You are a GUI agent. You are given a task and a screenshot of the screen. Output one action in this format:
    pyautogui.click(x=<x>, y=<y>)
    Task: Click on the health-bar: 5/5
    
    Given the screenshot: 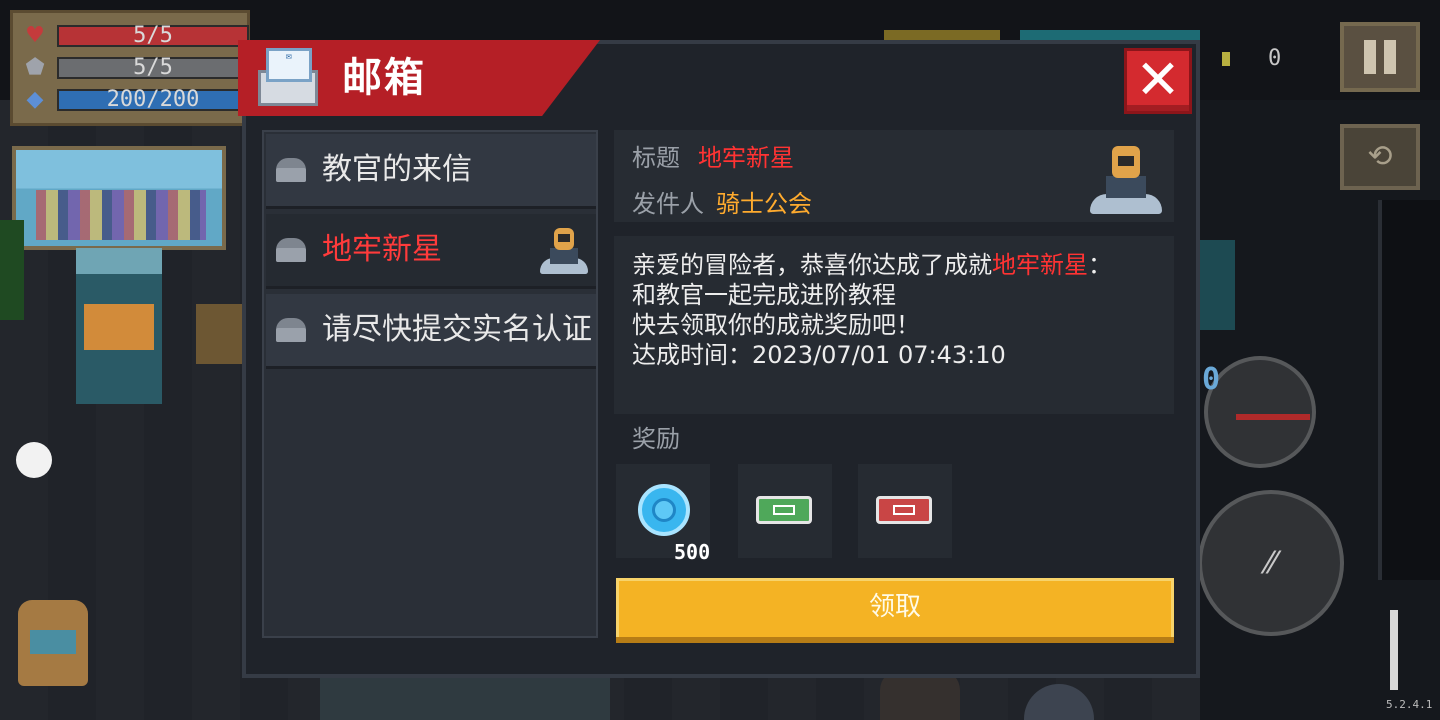 What is the action you would take?
    pyautogui.click(x=153, y=36)
    